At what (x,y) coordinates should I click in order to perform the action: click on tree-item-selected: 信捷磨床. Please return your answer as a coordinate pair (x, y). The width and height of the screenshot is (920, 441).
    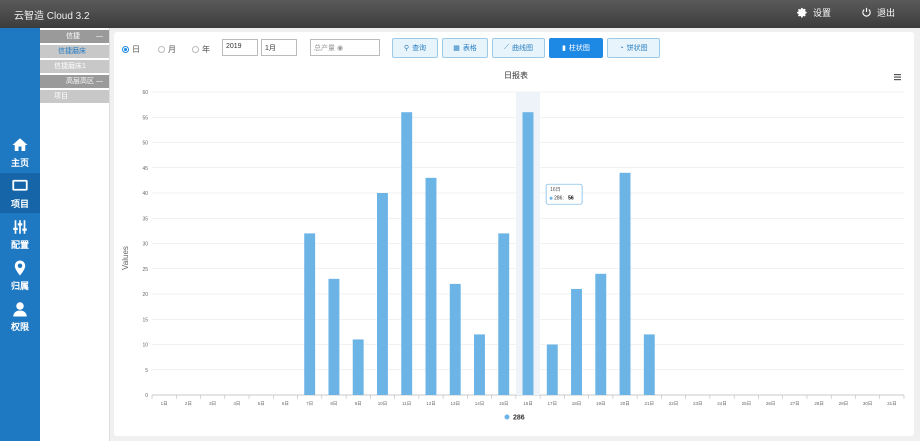
    Looking at the image, I should click on (74, 51).